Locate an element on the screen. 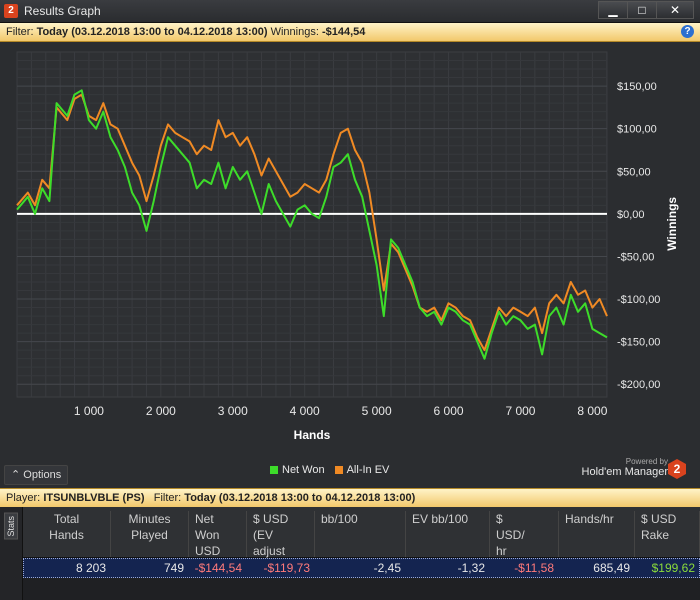  y-tick-label: -$50,00 is located at coordinates (635, 257).